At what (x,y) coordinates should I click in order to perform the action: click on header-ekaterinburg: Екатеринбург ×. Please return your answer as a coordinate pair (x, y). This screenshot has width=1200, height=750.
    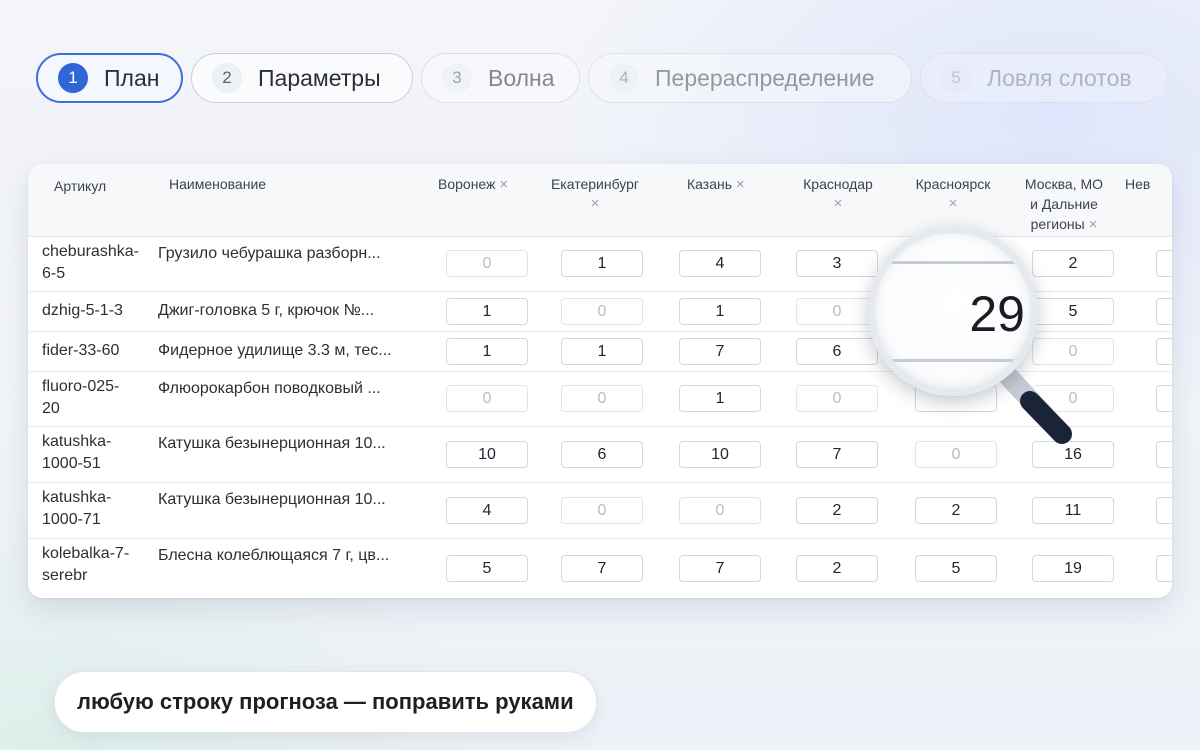
    Looking at the image, I should click on (595, 194).